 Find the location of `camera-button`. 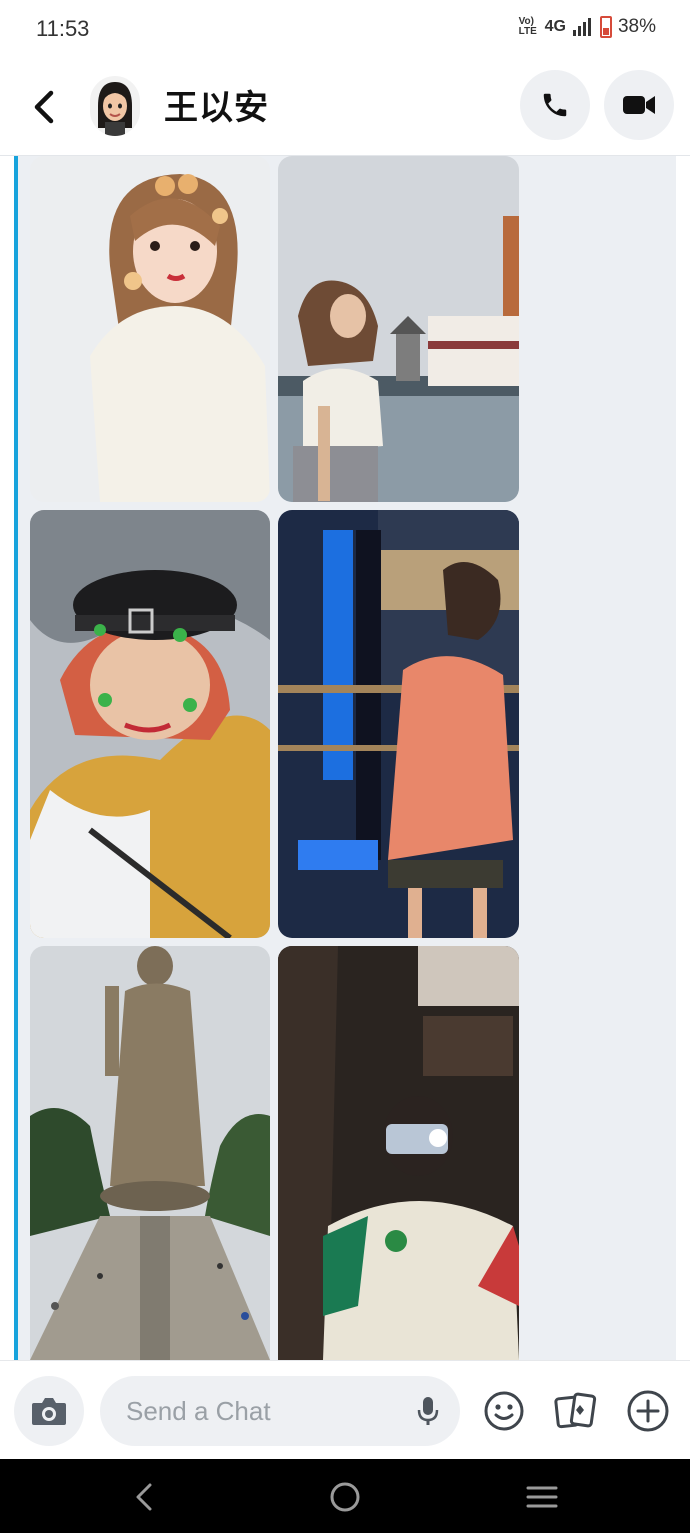

camera-button is located at coordinates (49, 1411).